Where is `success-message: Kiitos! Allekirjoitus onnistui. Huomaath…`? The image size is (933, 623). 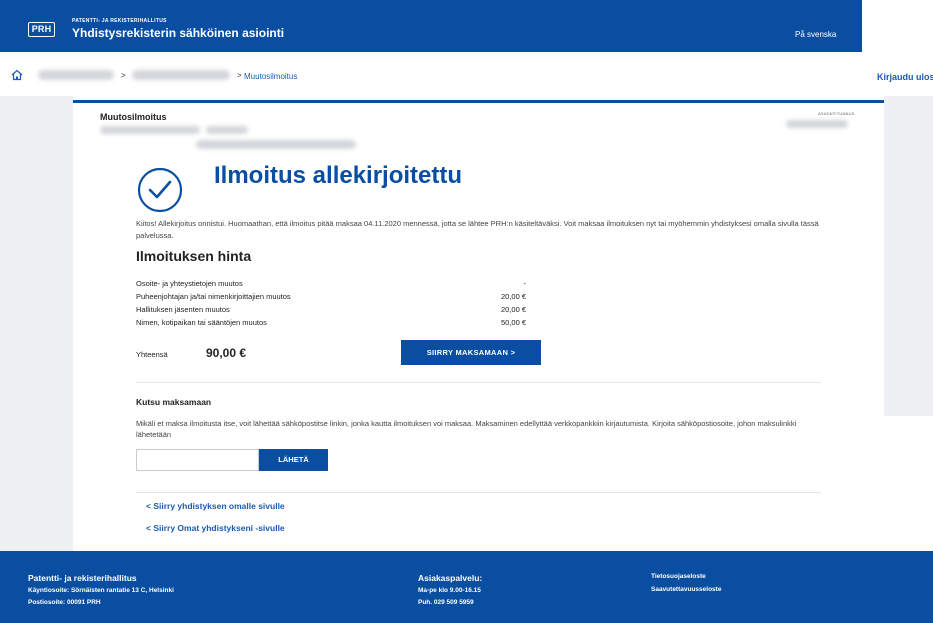
success-message: Kiitos! Allekirjoitus onnistui. Huomaath… is located at coordinates (477, 229).